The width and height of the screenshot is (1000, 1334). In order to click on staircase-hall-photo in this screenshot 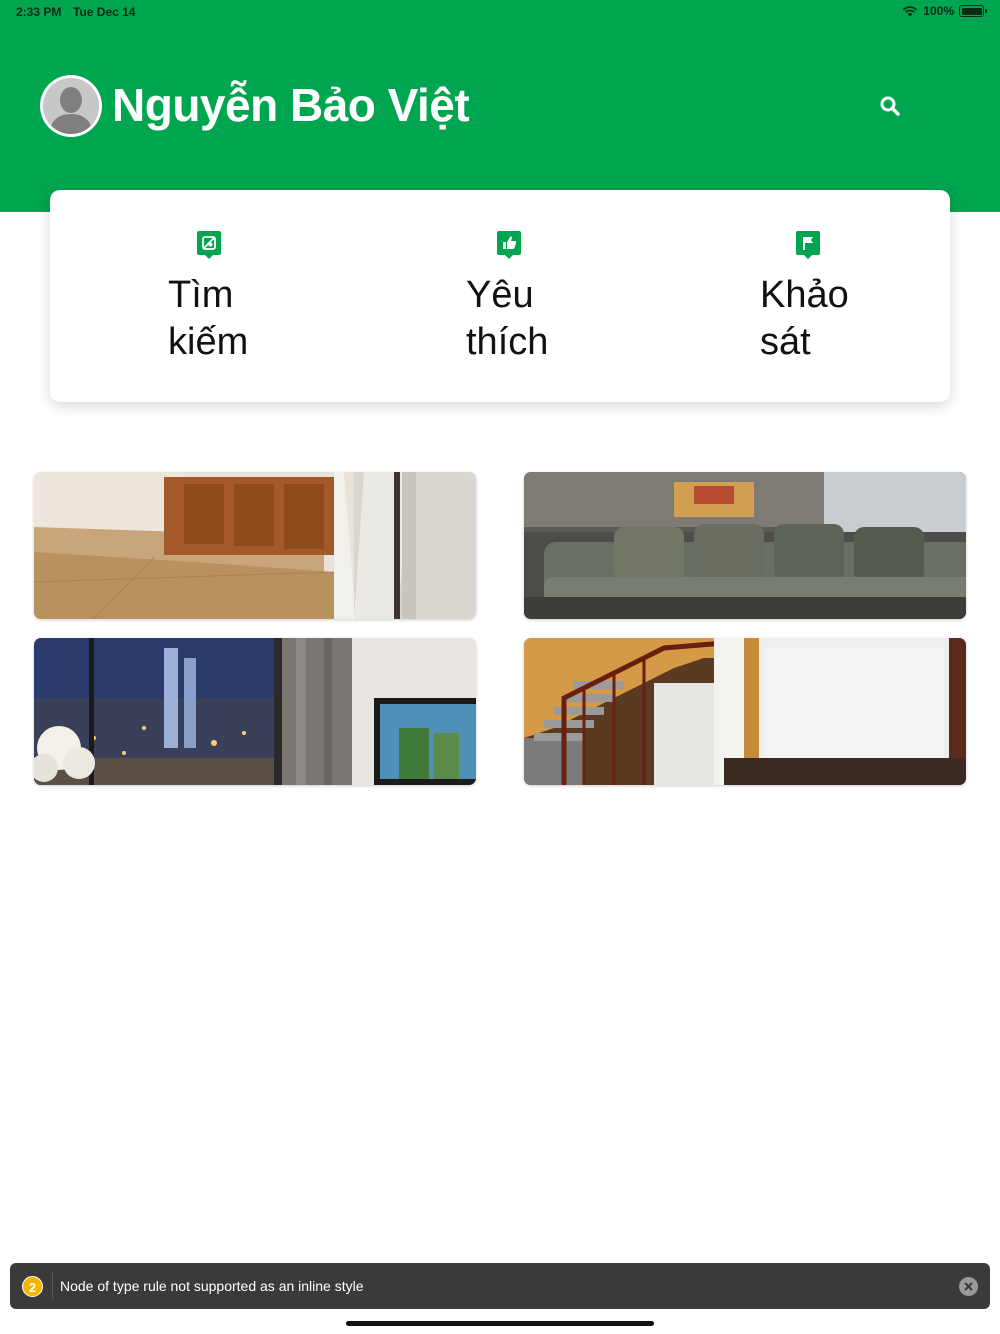, I will do `click(745, 711)`.